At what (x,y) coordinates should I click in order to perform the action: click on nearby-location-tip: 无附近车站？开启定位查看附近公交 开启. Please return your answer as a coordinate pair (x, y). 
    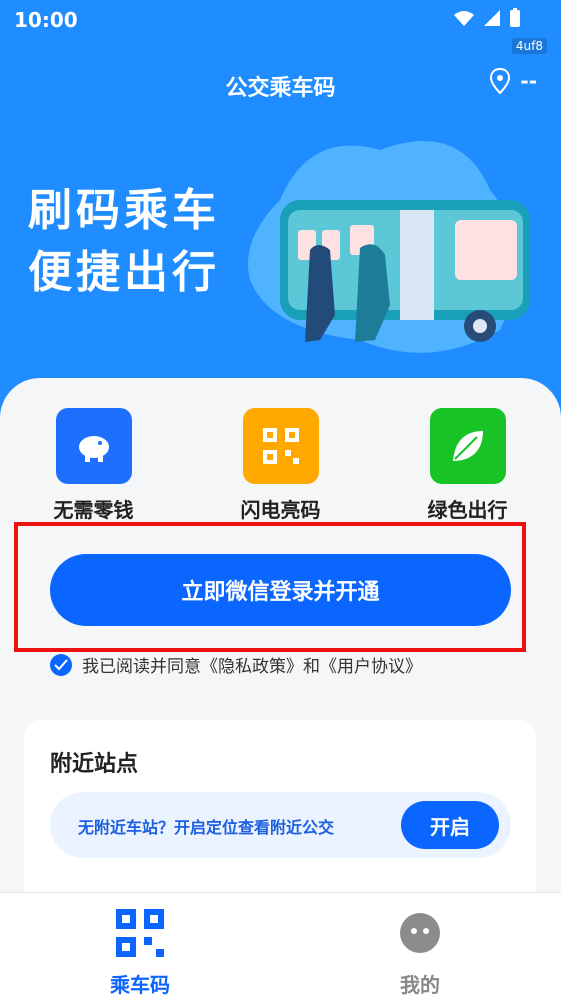
    Looking at the image, I should click on (280, 825).